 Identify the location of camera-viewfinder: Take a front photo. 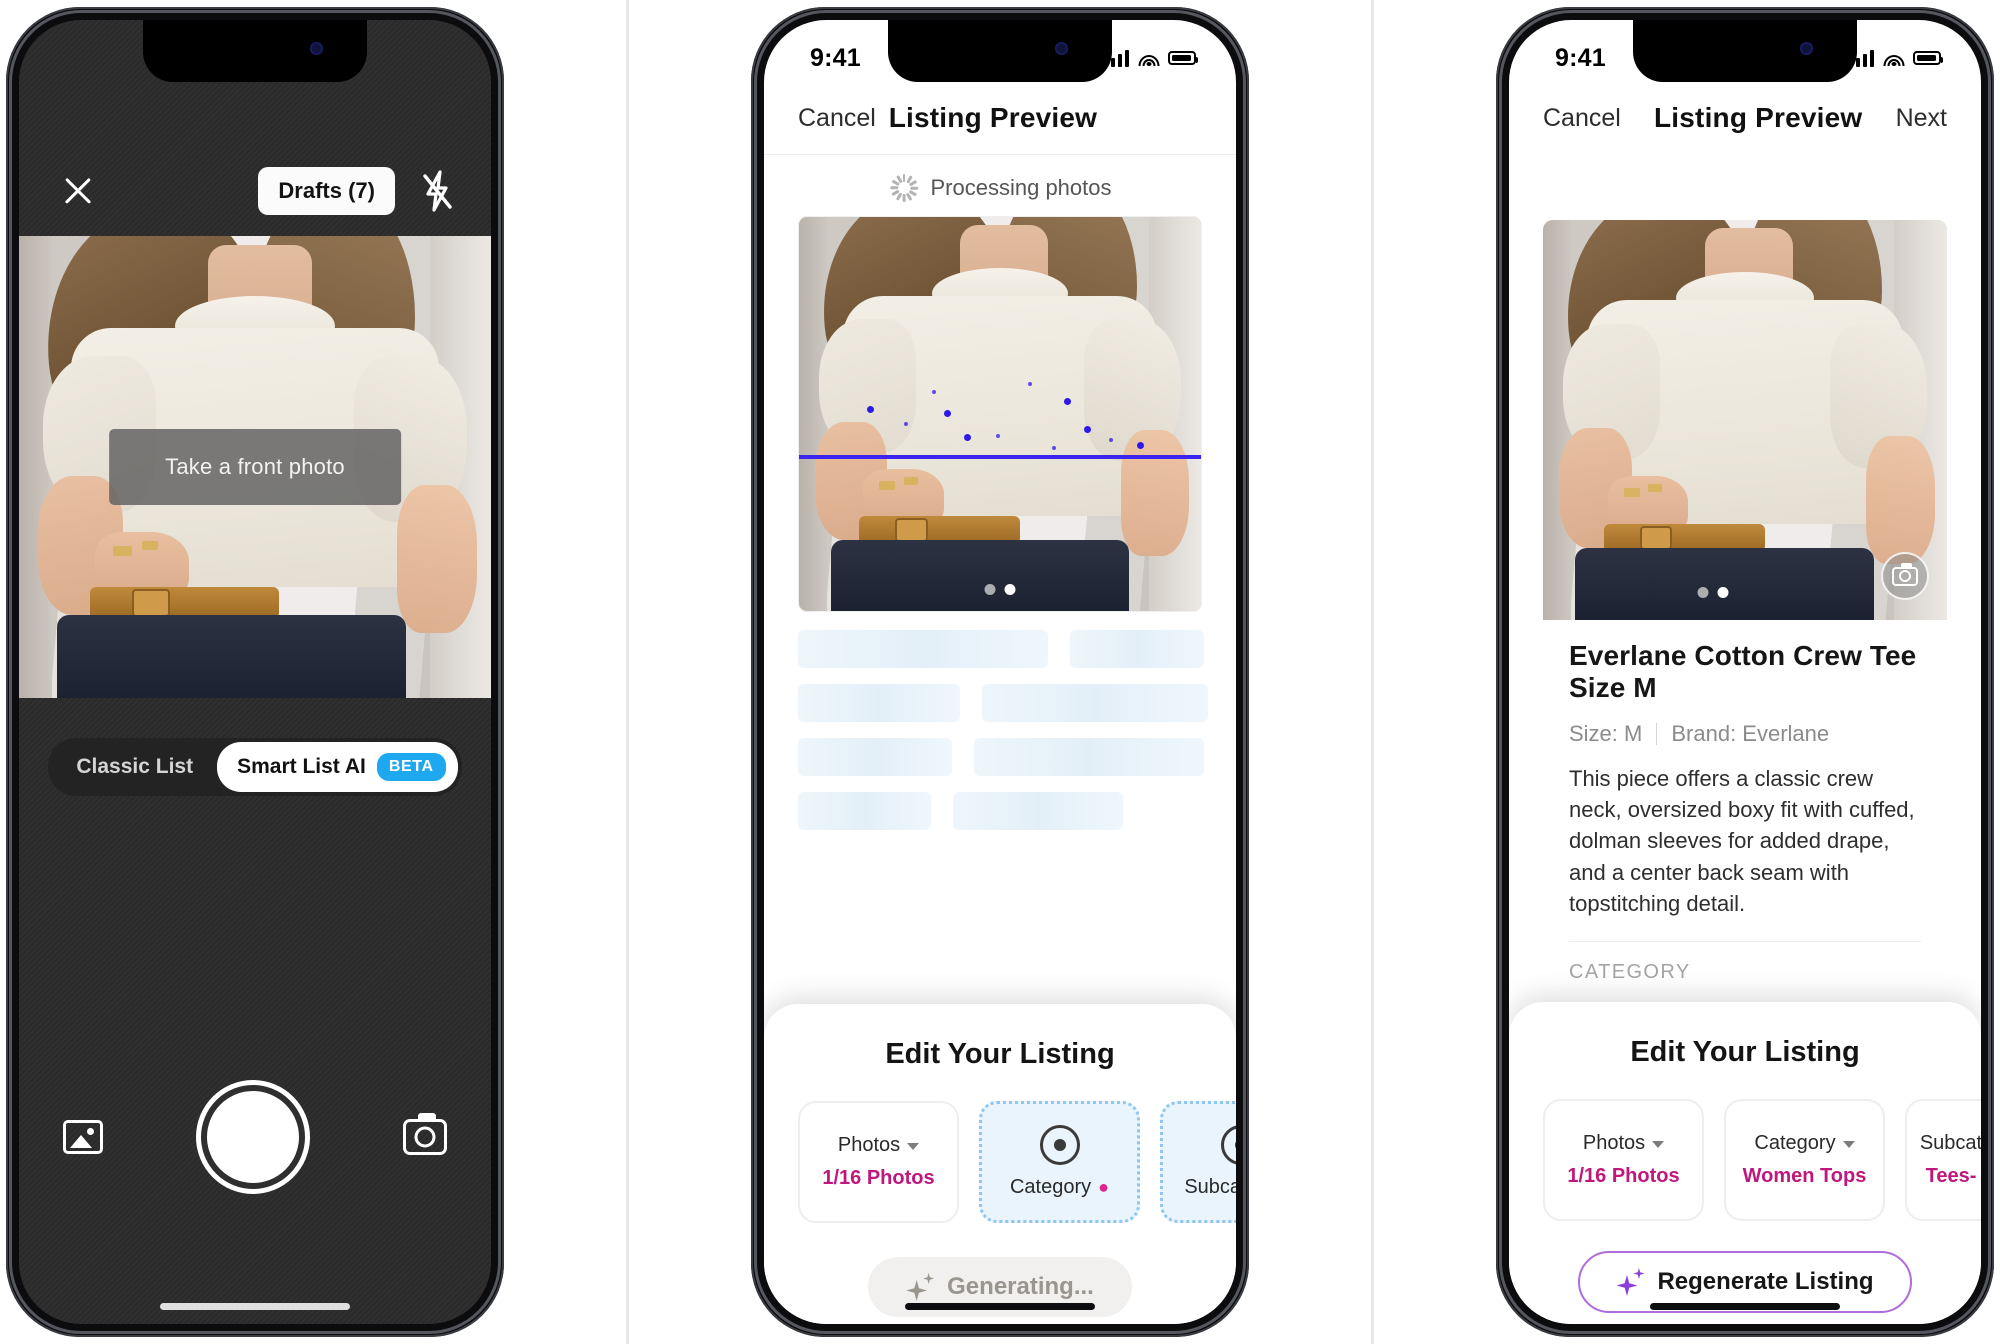
(255, 467).